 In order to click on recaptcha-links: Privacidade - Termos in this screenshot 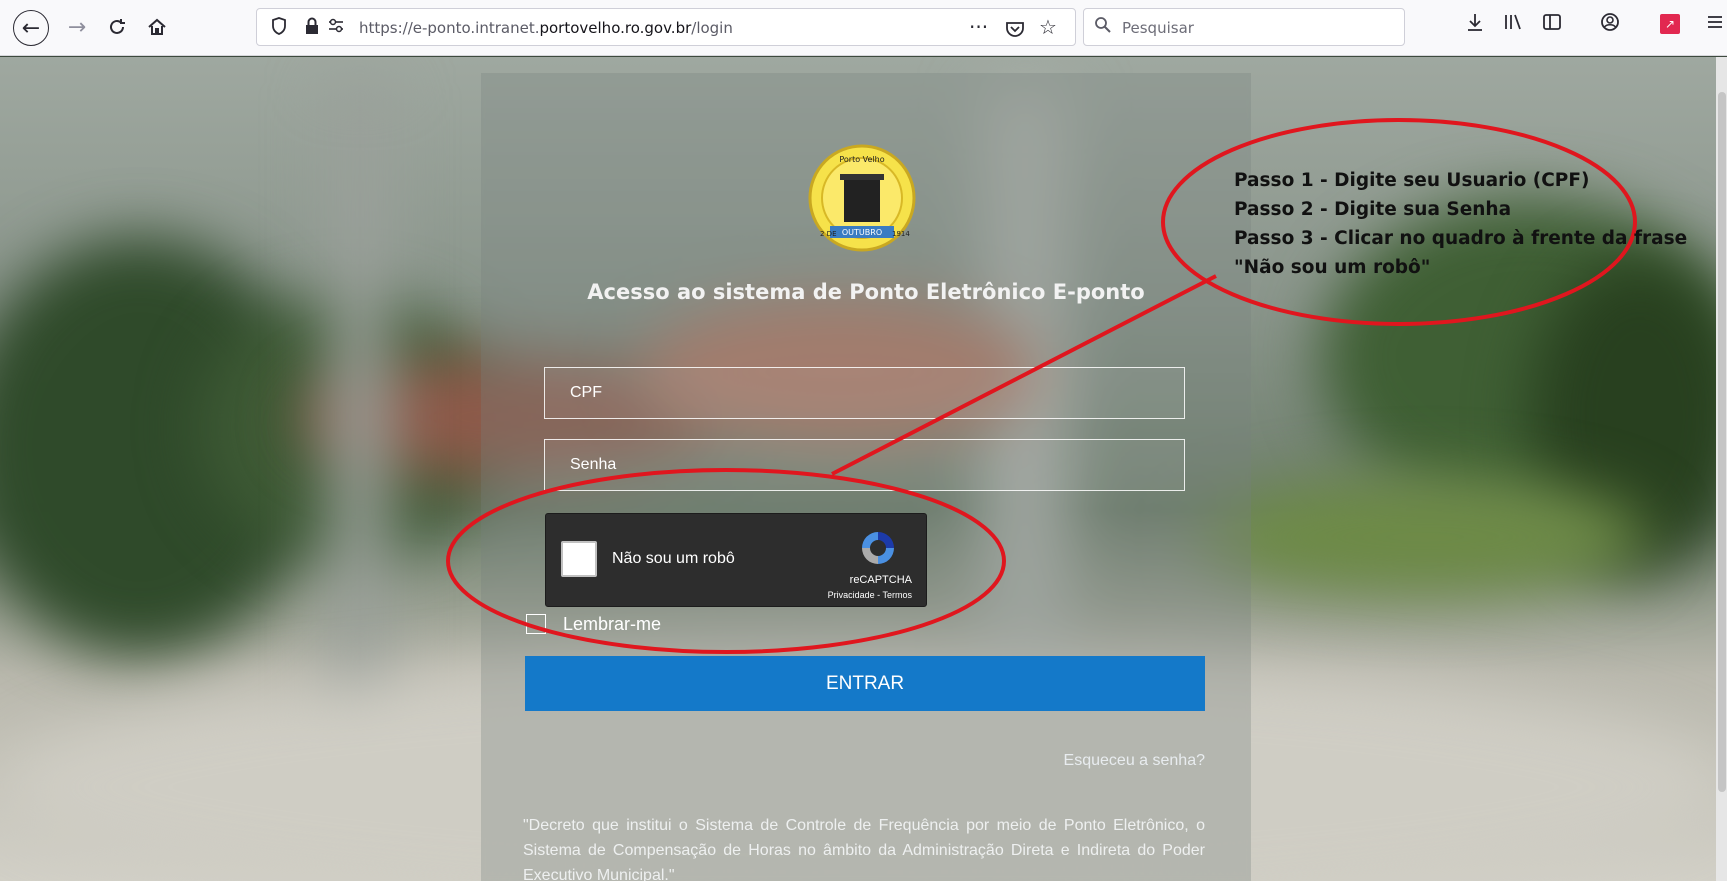, I will do `click(870, 595)`.